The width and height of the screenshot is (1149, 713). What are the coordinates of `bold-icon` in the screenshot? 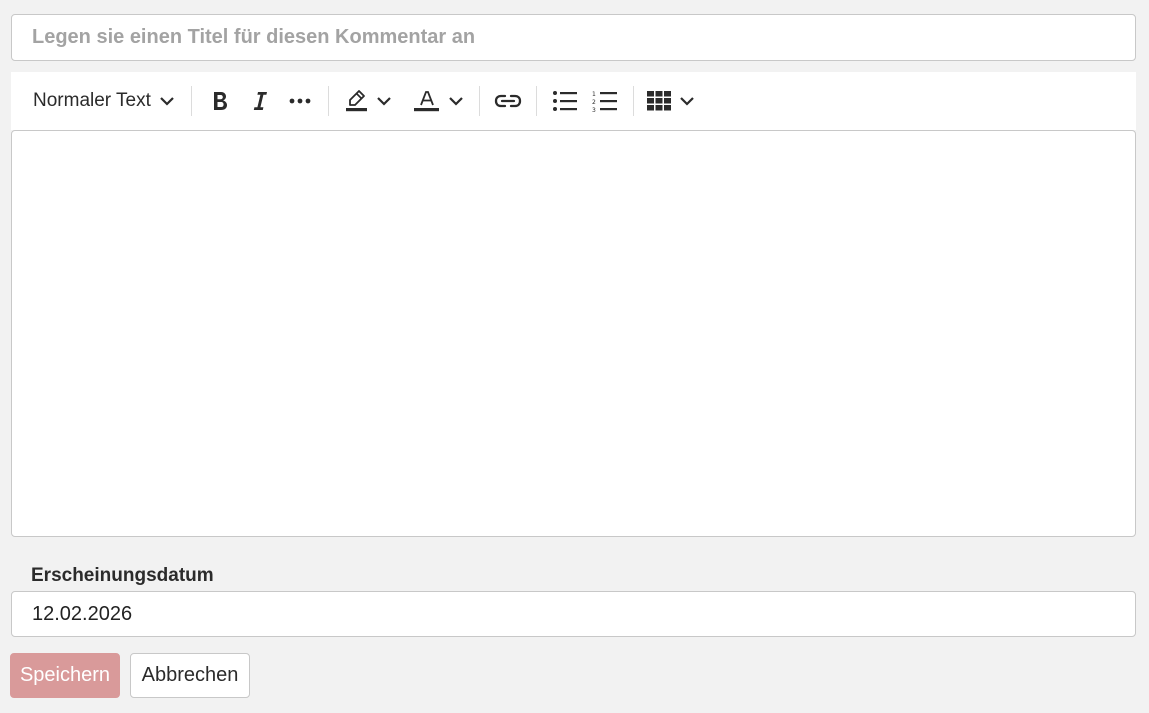 It's located at (220, 101).